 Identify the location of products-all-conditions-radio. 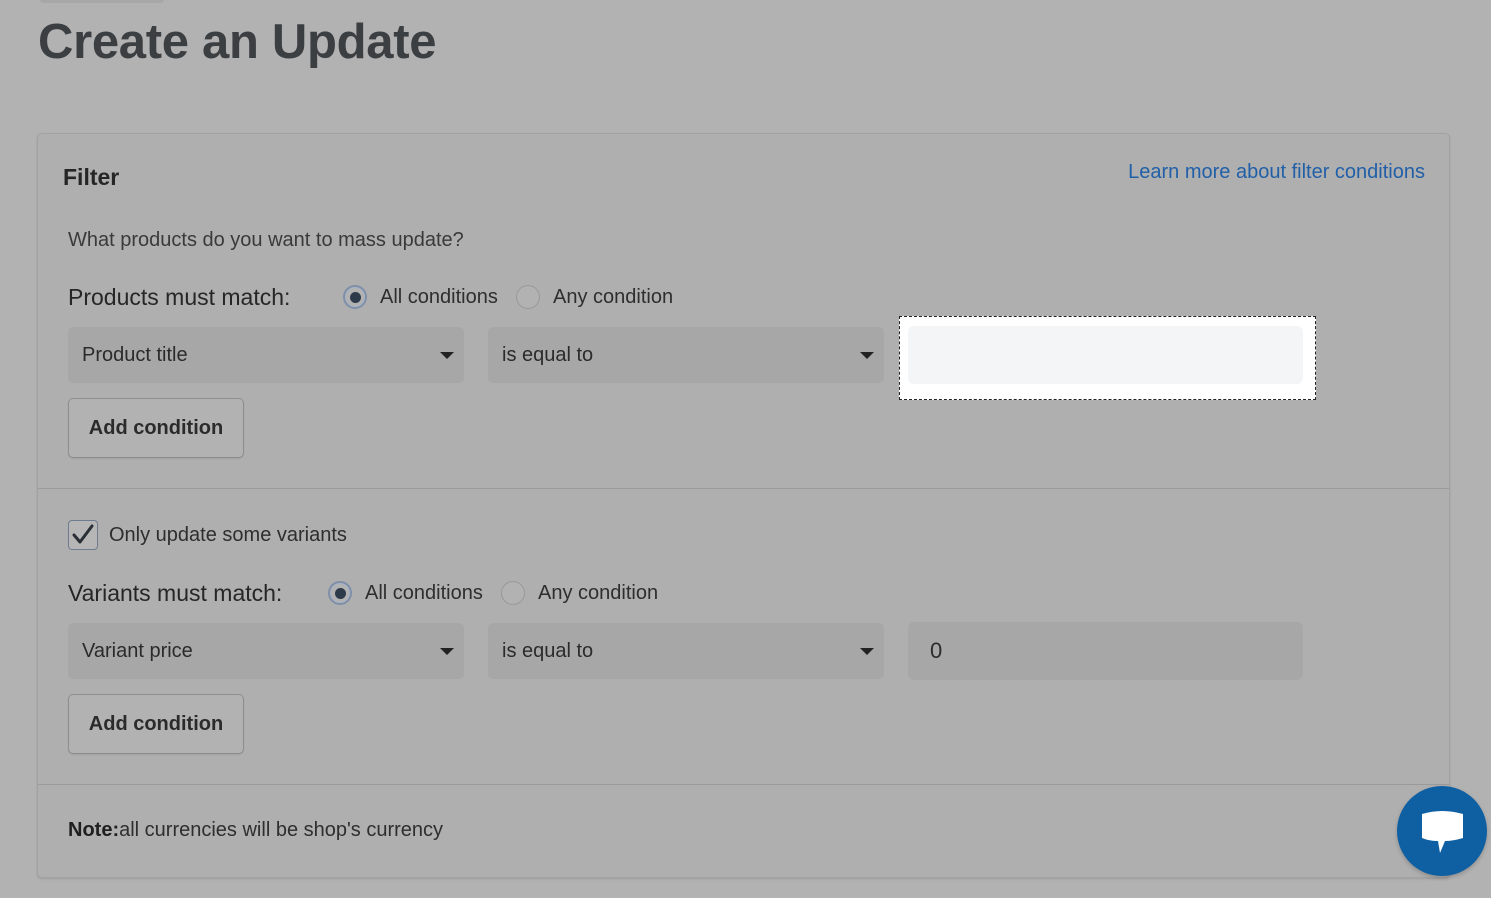
(355, 297).